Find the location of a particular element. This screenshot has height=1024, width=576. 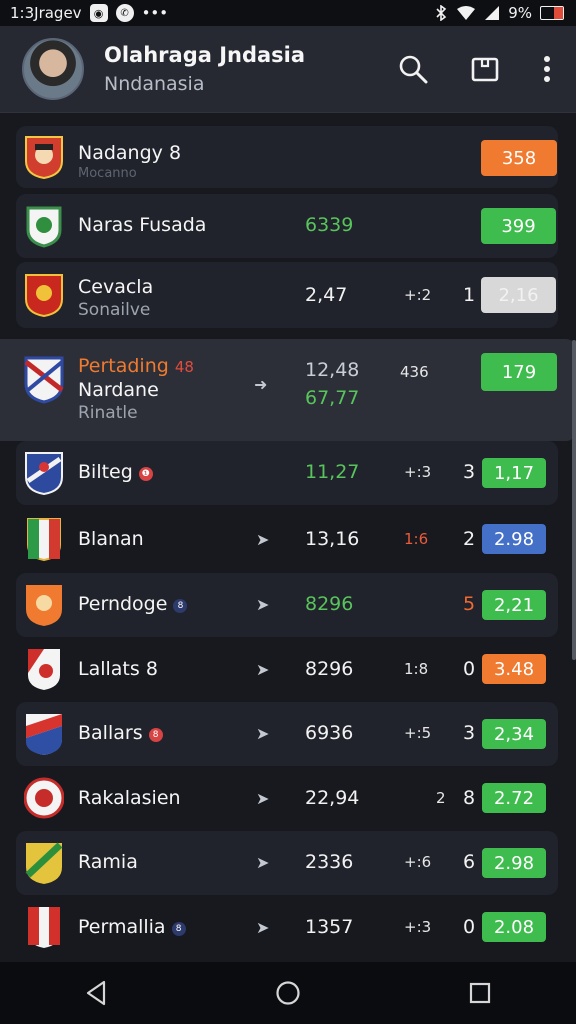

team-name-secondary: Nardane is located at coordinates (118, 390).